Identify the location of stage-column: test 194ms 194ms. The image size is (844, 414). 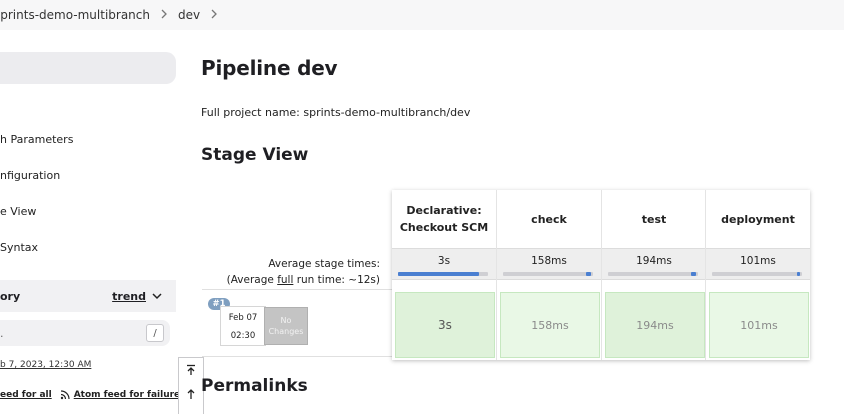
(654, 275).